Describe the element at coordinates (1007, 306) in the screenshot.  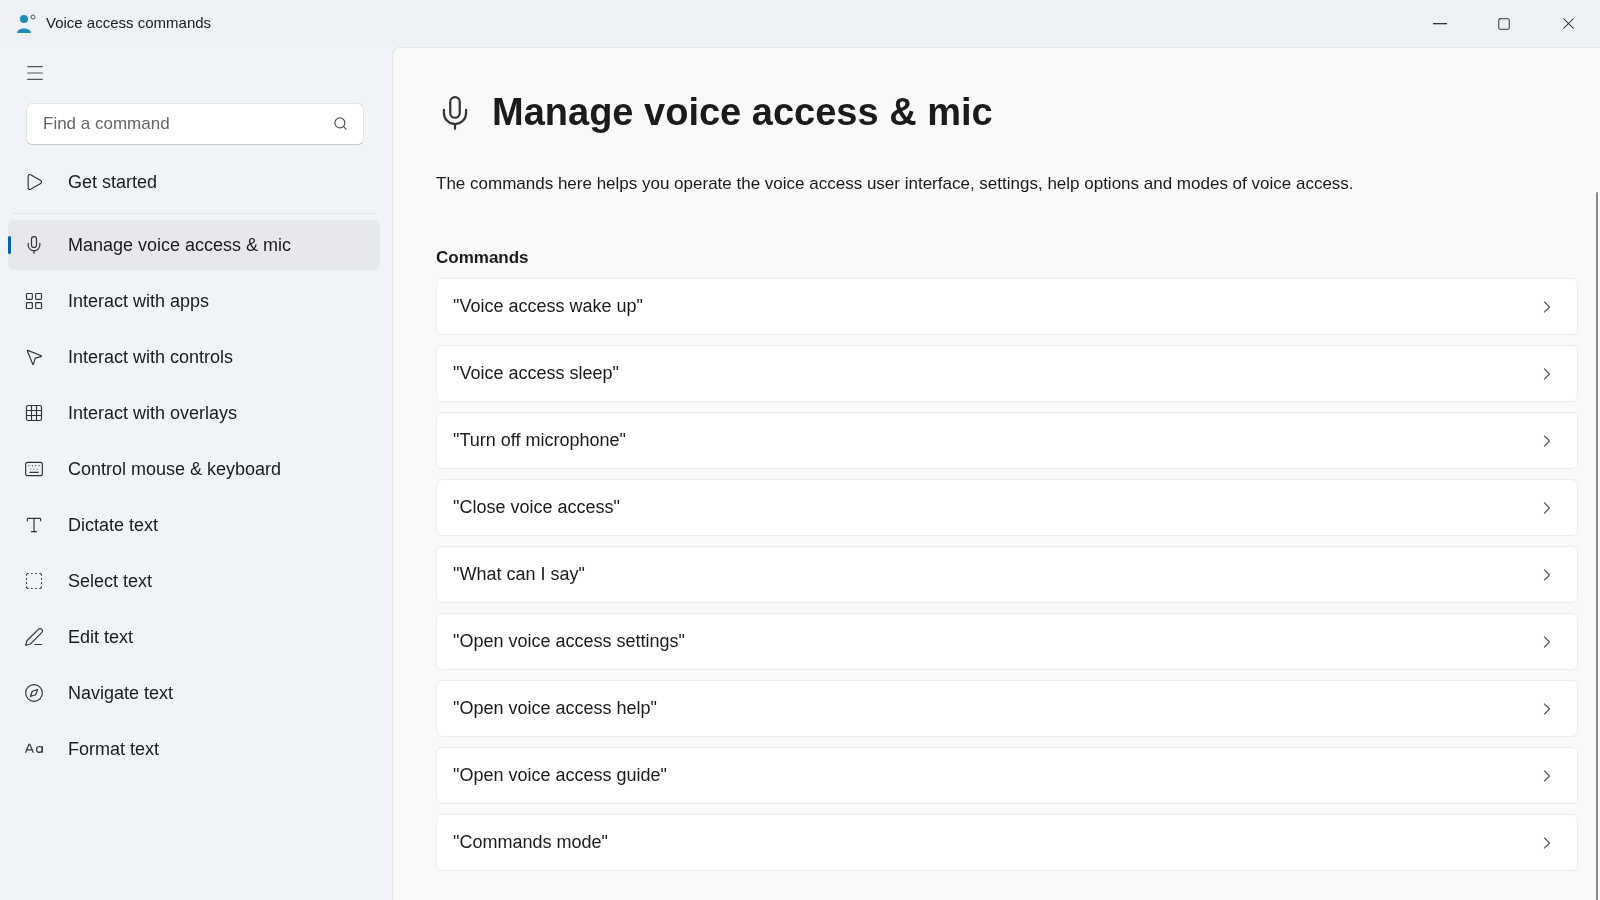
I see `command-row: "Voice access wake up"` at that location.